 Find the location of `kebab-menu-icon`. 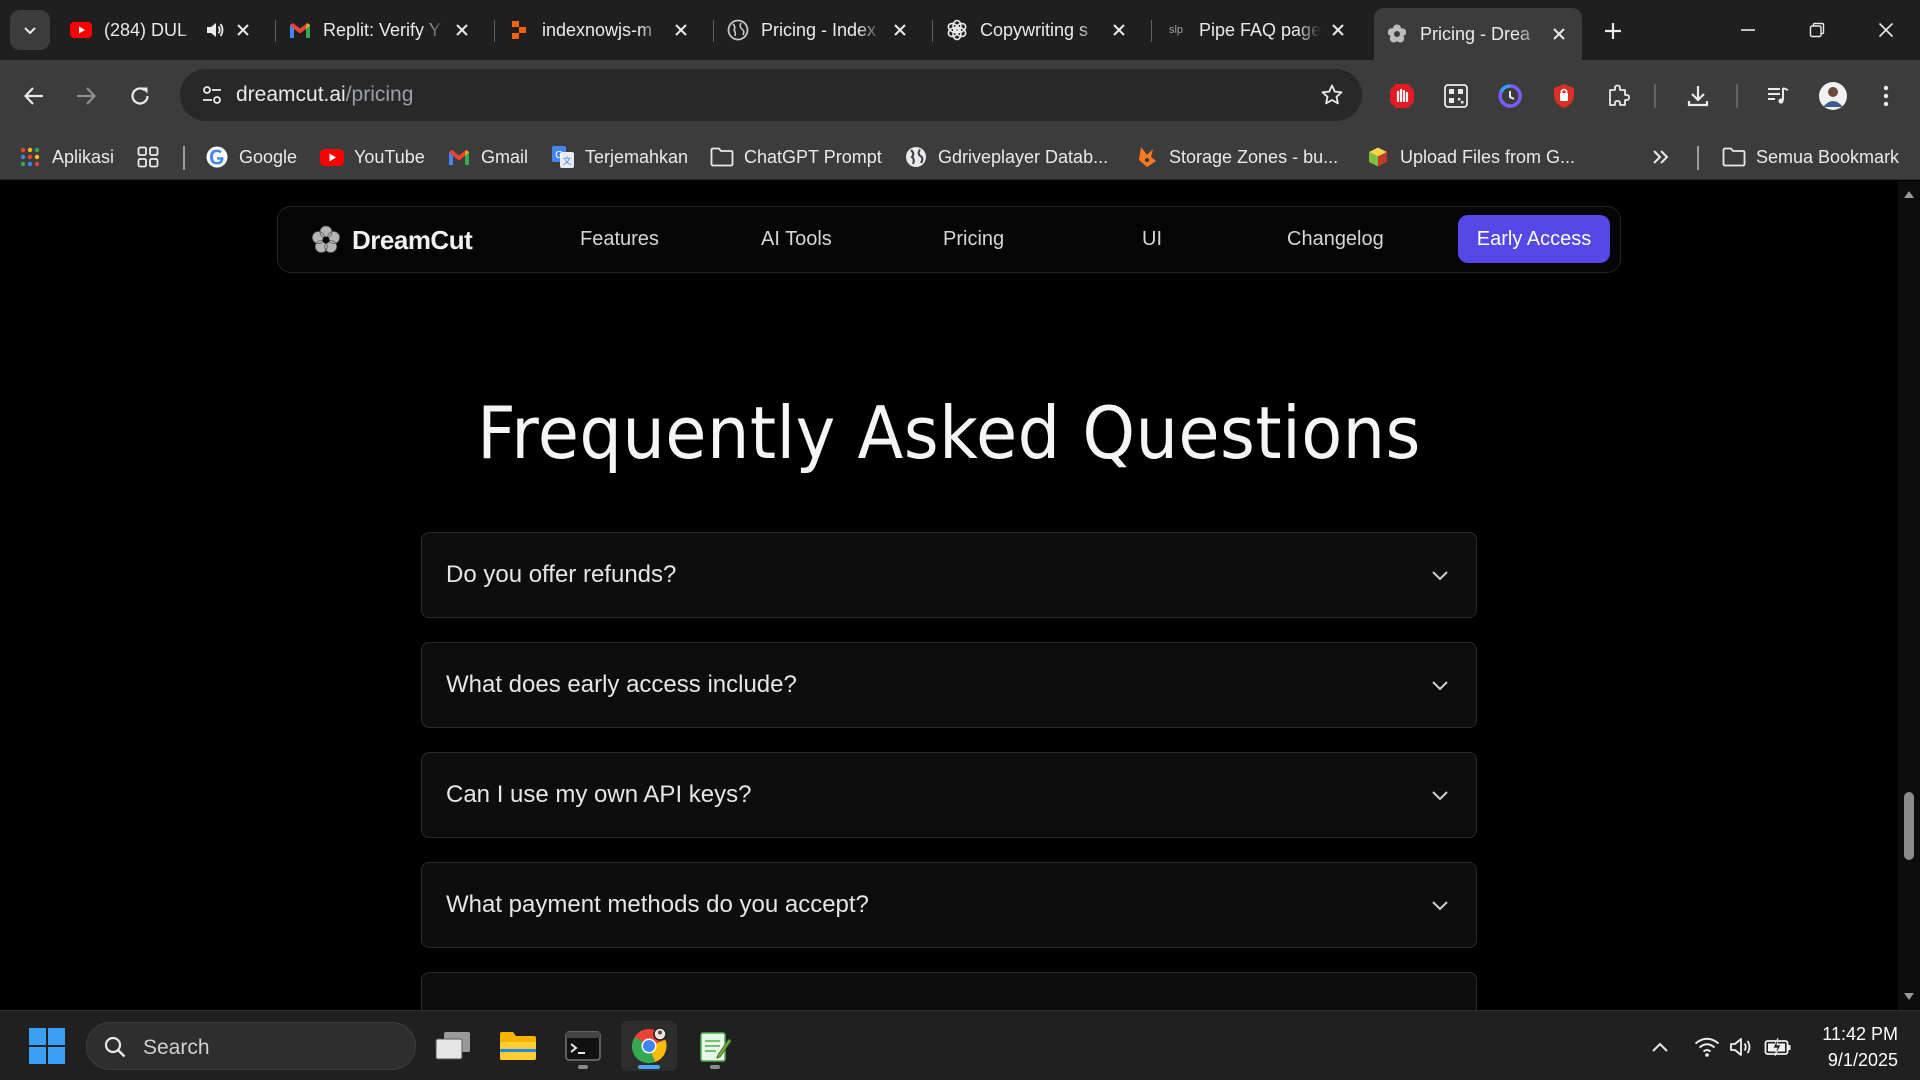

kebab-menu-icon is located at coordinates (1886, 96).